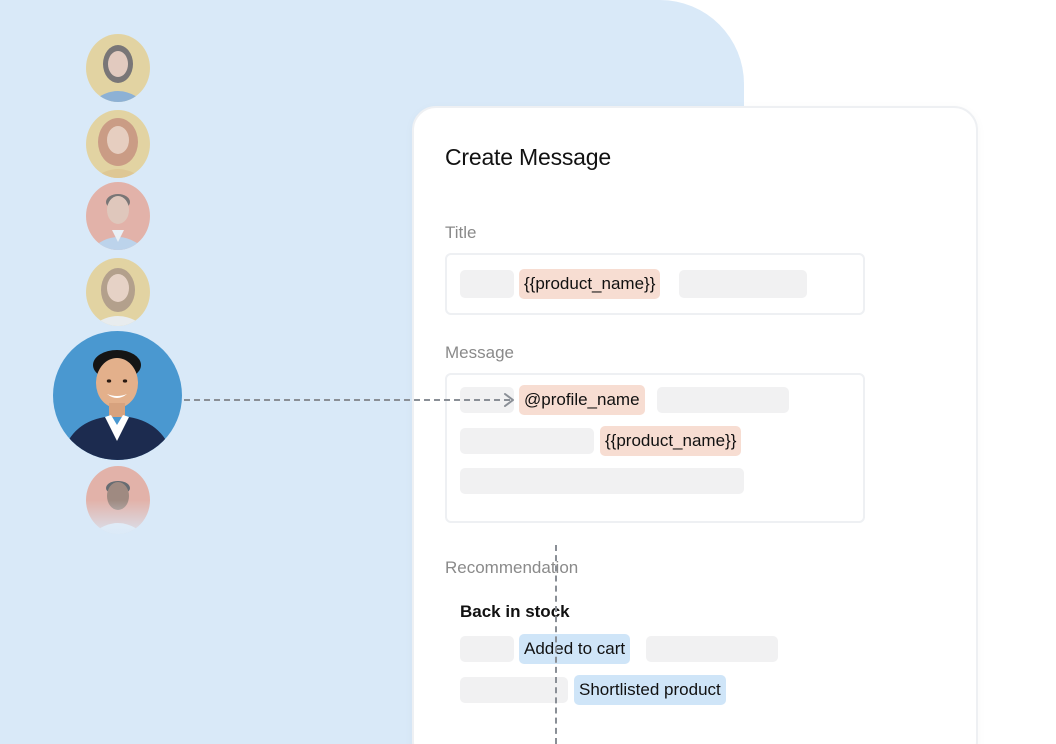  Describe the element at coordinates (650, 690) in the screenshot. I see `shortlisted-product-chip: Shortlisted product` at that location.